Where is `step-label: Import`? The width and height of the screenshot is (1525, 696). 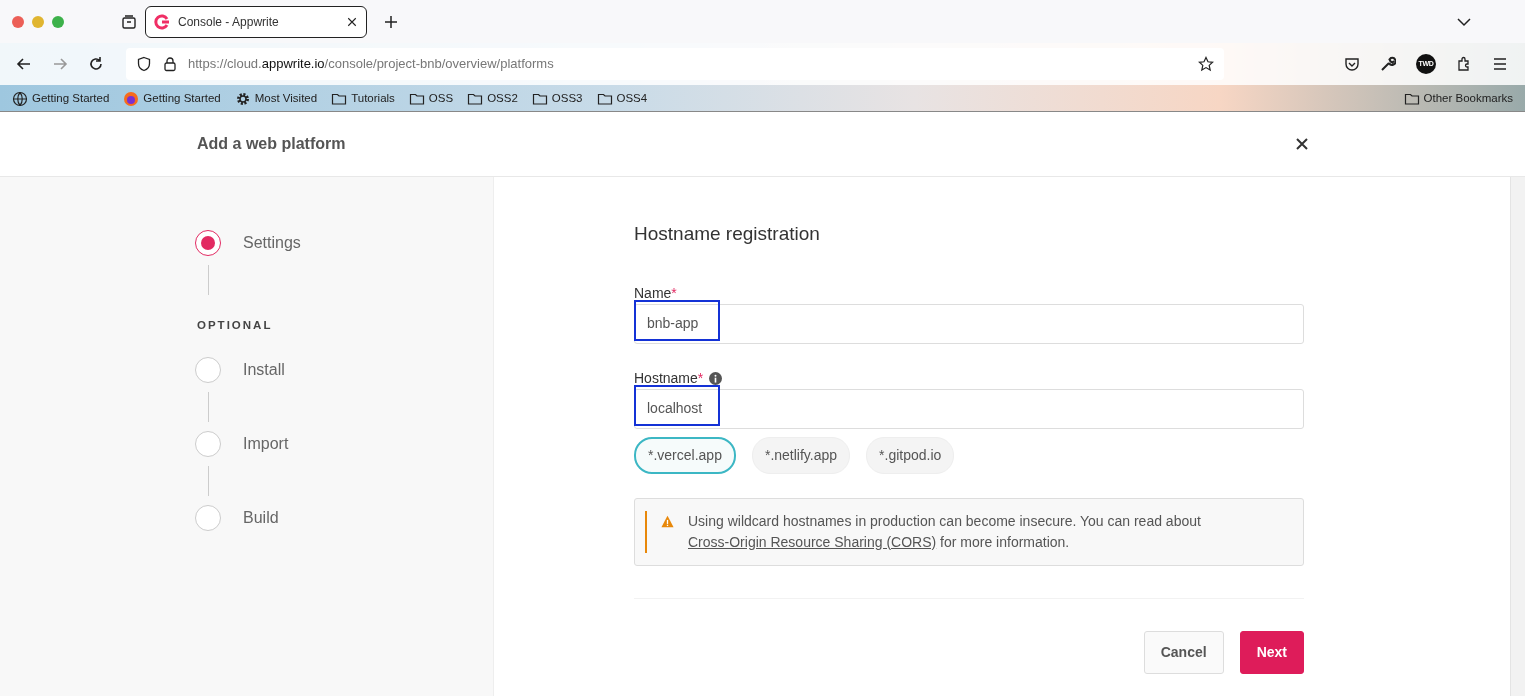 step-label: Import is located at coordinates (266, 444).